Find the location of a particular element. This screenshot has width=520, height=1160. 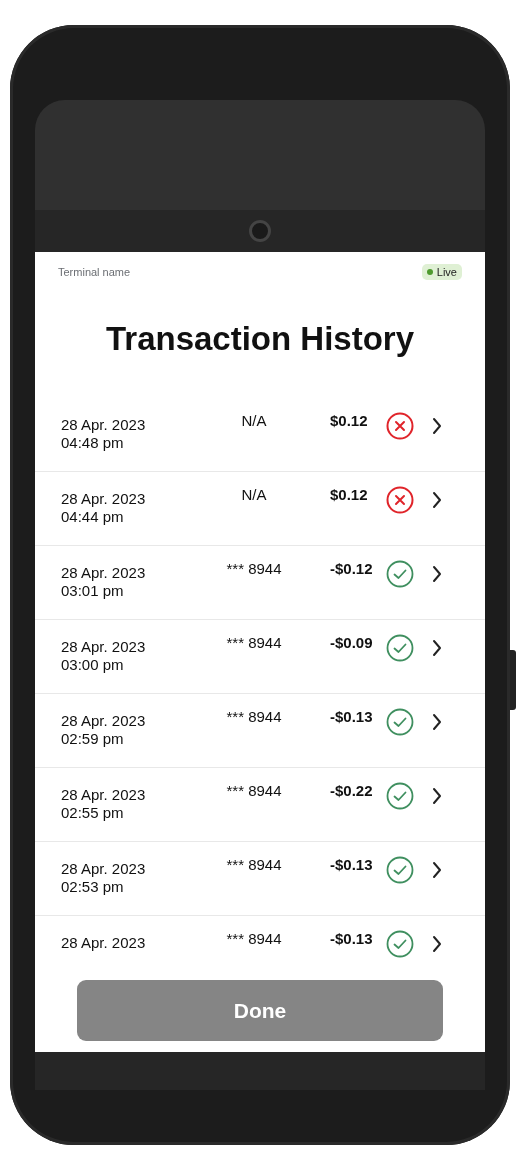

transaction-row: 28 Apr. 2023 03:00 pm *** 8944 -$0.09 is located at coordinates (260, 657).